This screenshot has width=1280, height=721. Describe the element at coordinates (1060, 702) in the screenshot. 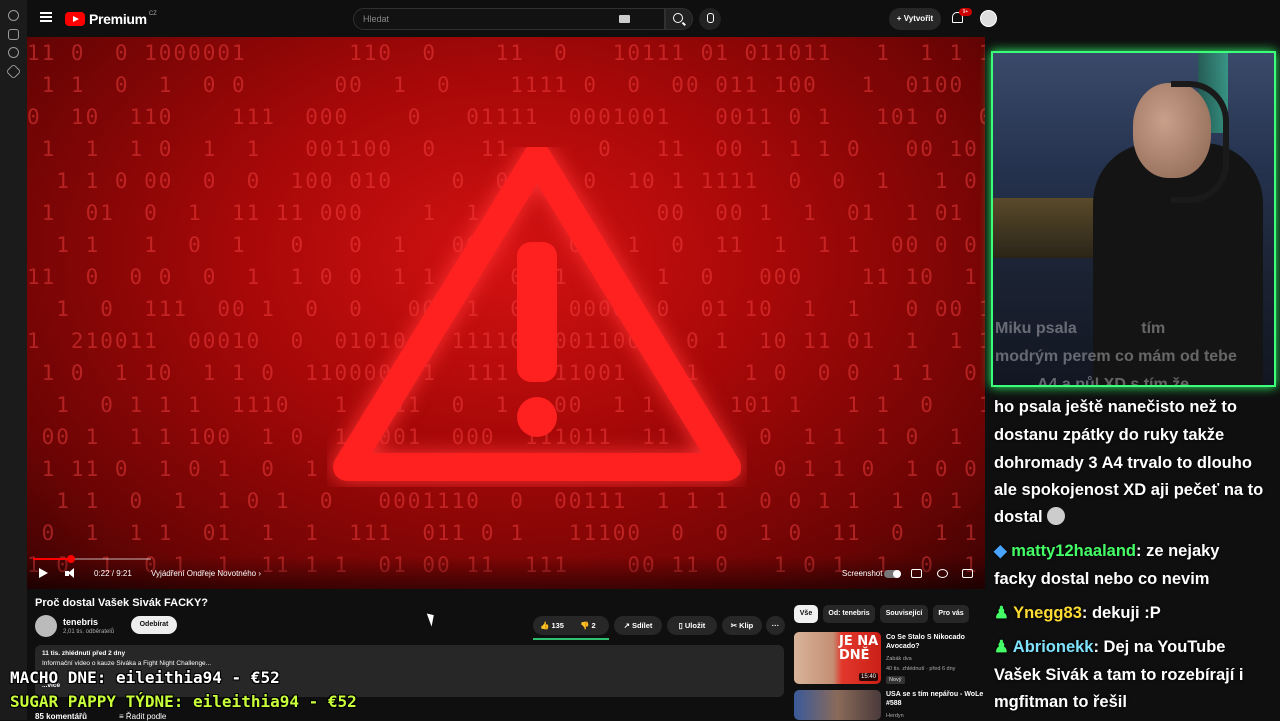

I see `chat-line: mgfitman to řešil` at that location.